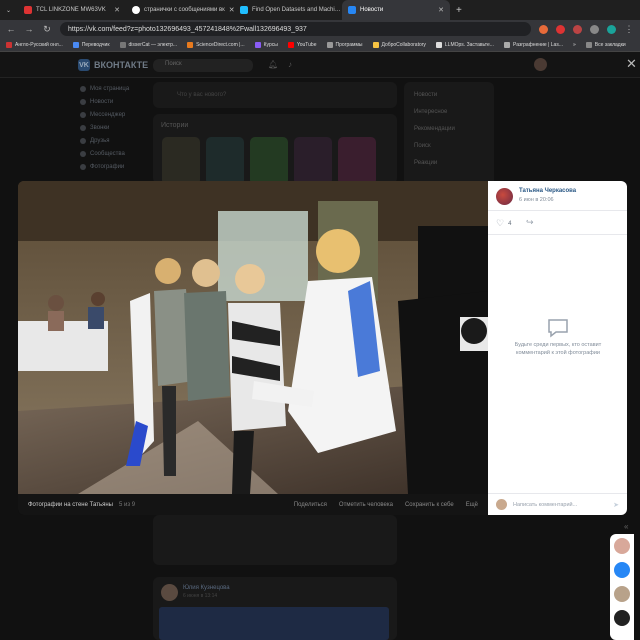 The width and height of the screenshot is (640, 640). What do you see at coordinates (290, 64) in the screenshot?
I see `music-icon: ♪` at bounding box center [290, 64].